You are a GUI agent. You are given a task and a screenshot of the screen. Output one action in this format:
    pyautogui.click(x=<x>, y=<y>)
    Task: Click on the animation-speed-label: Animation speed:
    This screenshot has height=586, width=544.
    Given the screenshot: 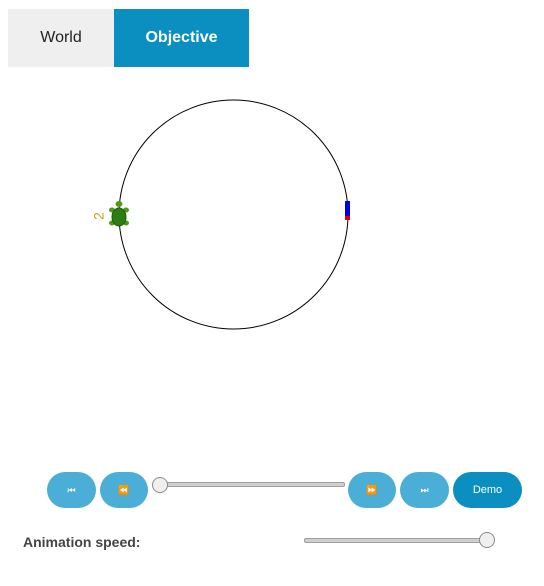 What is the action you would take?
    pyautogui.click(x=82, y=542)
    